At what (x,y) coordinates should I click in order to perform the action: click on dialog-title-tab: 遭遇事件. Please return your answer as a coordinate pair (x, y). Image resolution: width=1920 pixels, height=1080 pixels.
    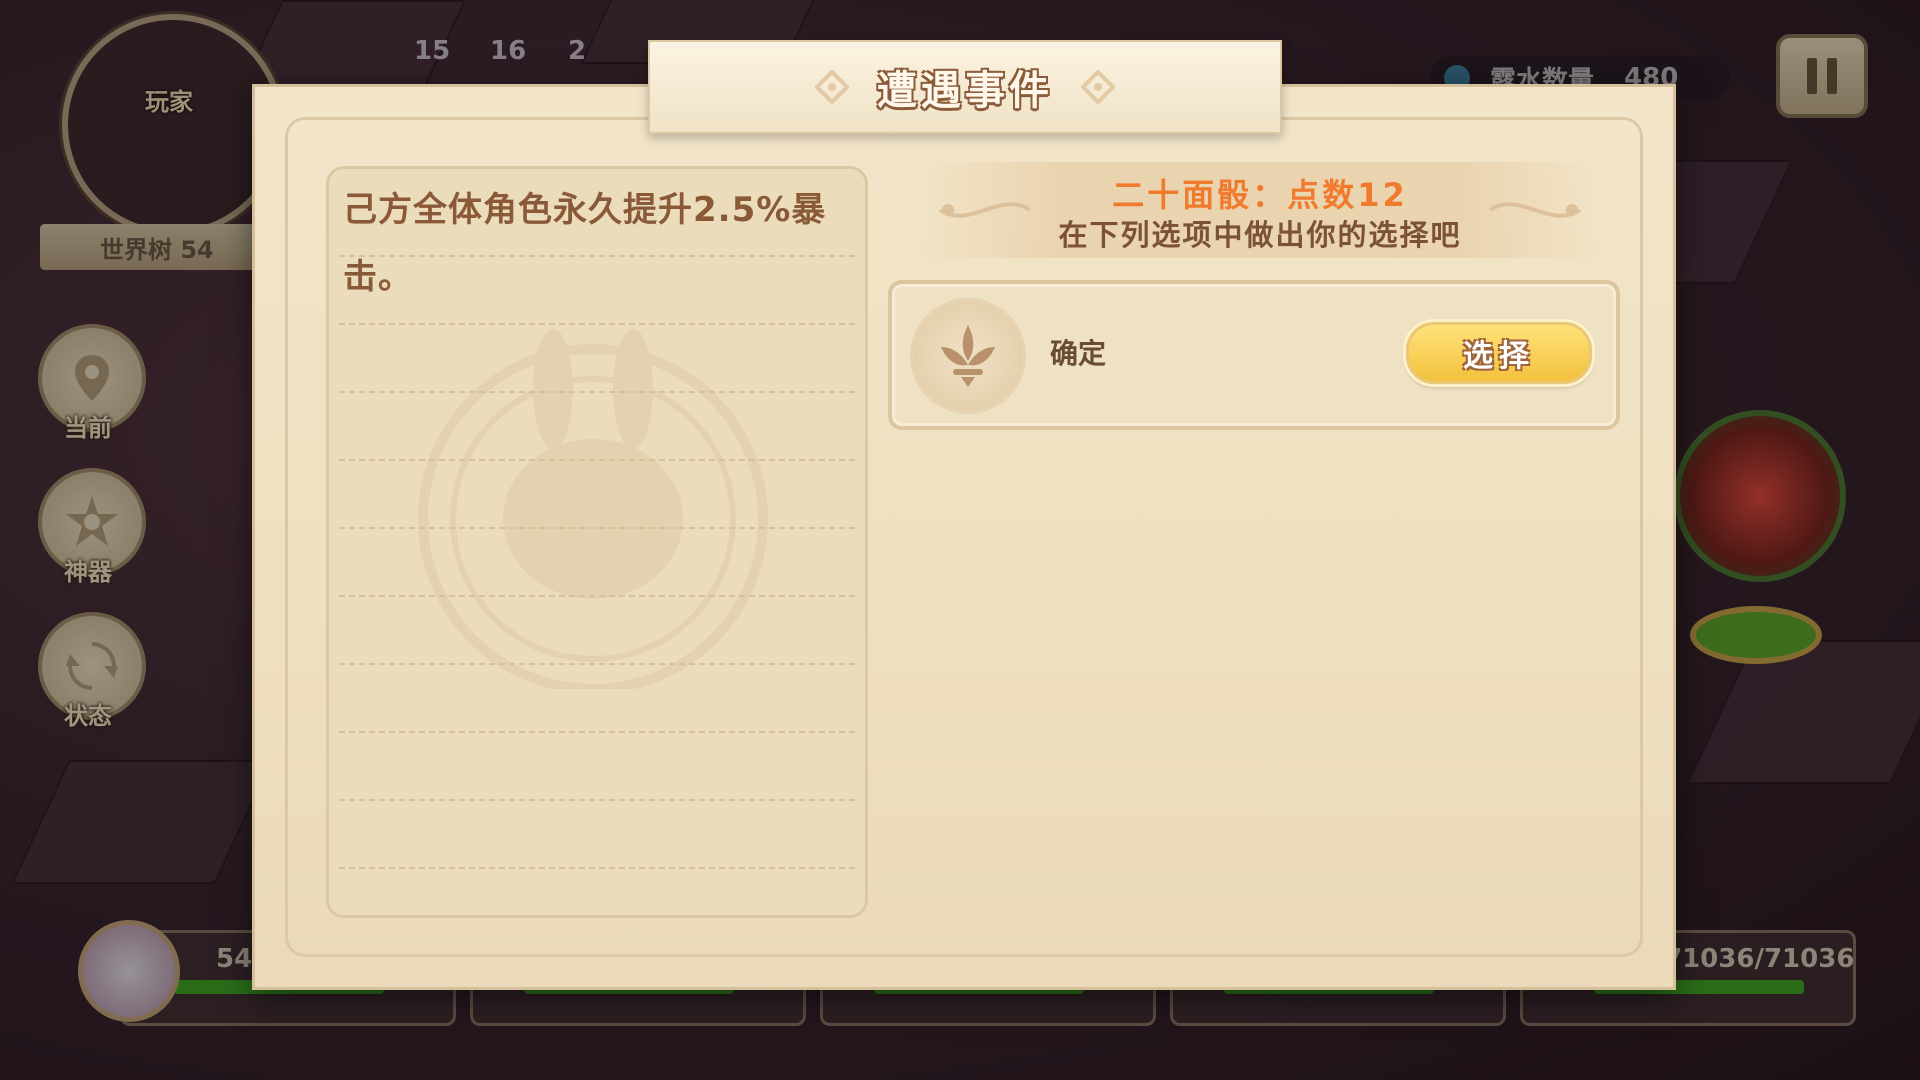
    Looking at the image, I should click on (965, 87).